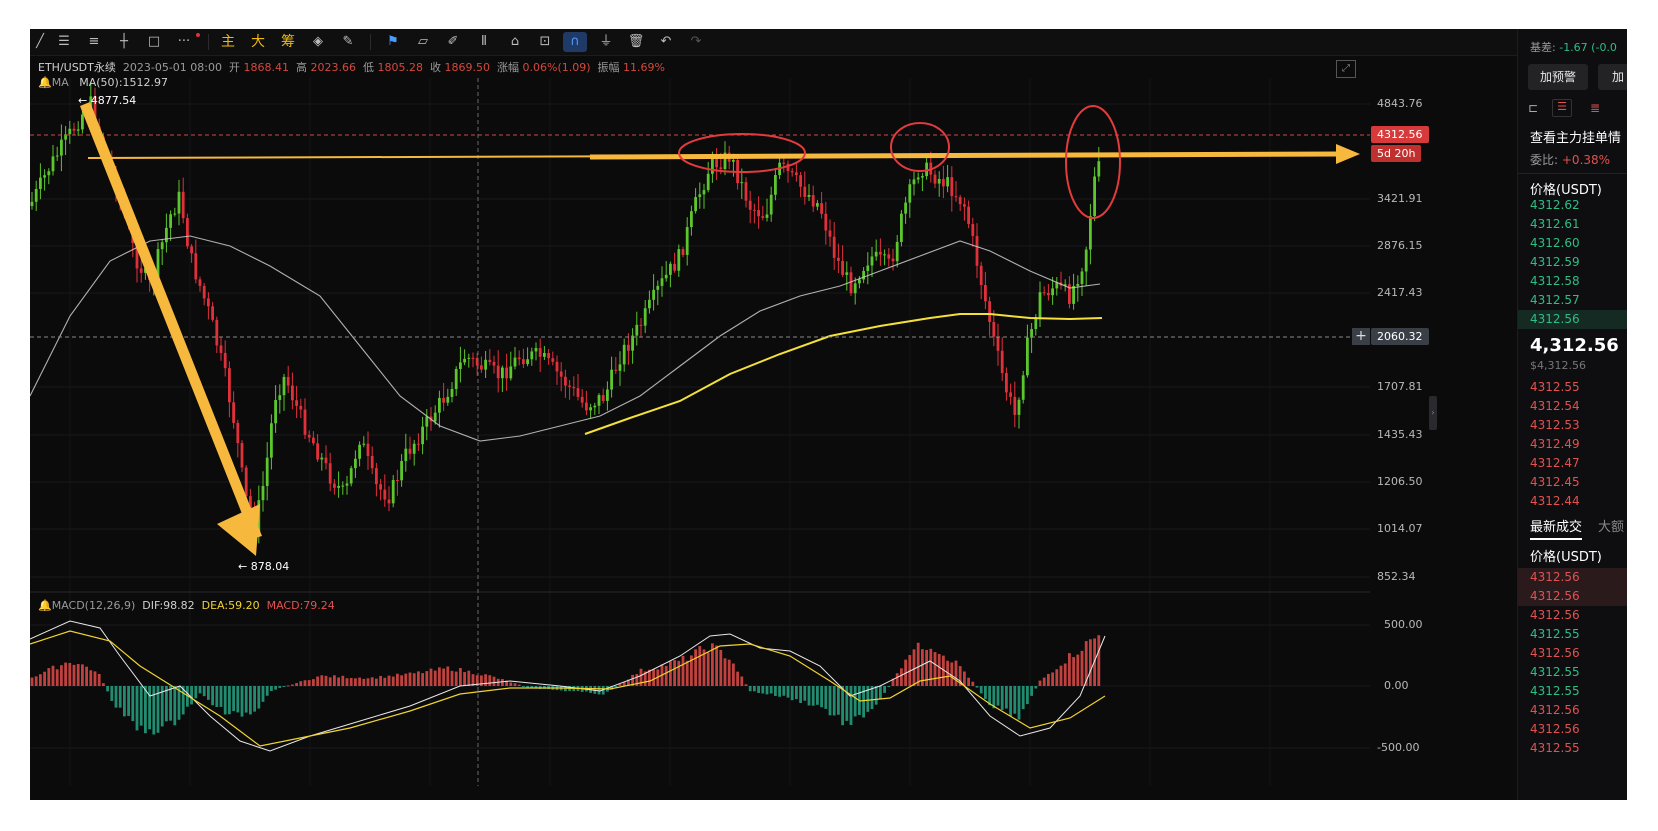 This screenshot has width=1658, height=831. I want to click on redo-icon: ↷, so click(696, 42).